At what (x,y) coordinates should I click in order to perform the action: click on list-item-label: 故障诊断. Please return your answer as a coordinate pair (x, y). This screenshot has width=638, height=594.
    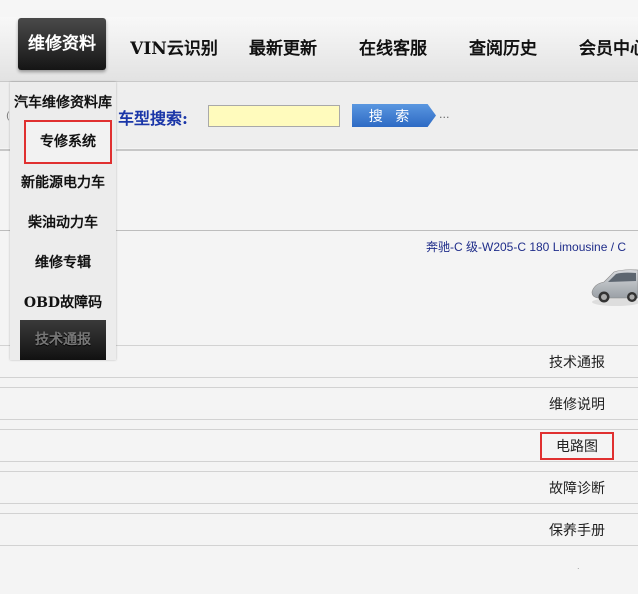
    Looking at the image, I should click on (577, 488).